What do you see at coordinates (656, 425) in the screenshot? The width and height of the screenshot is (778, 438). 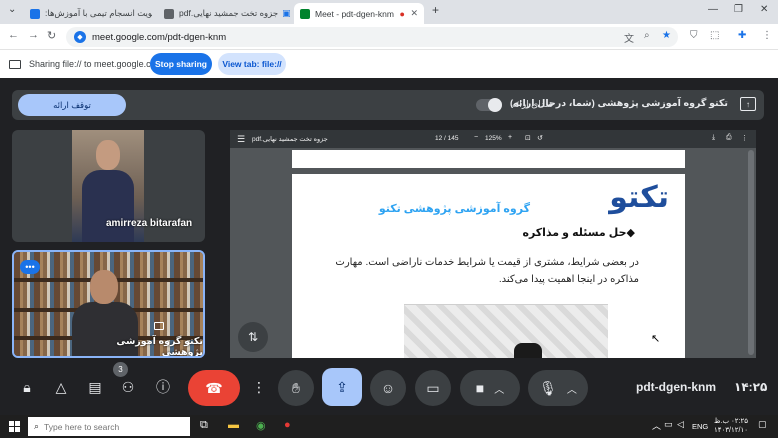 I see `tray-chevron-icon: ︿` at bounding box center [656, 425].